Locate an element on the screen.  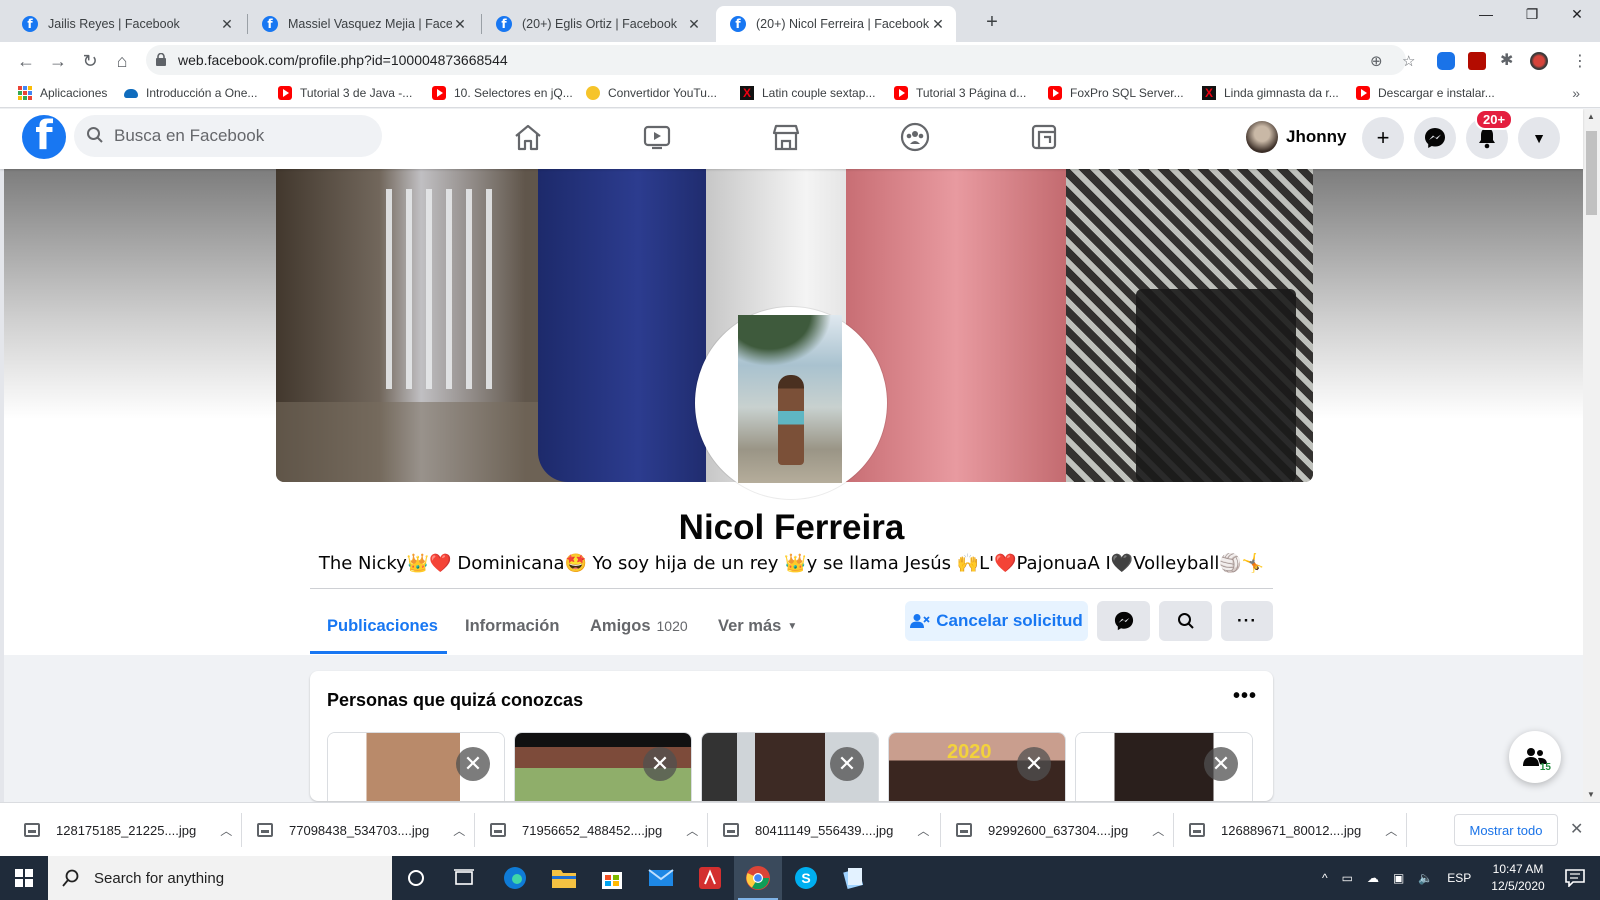
forward-button: → is located at coordinates (58, 61).